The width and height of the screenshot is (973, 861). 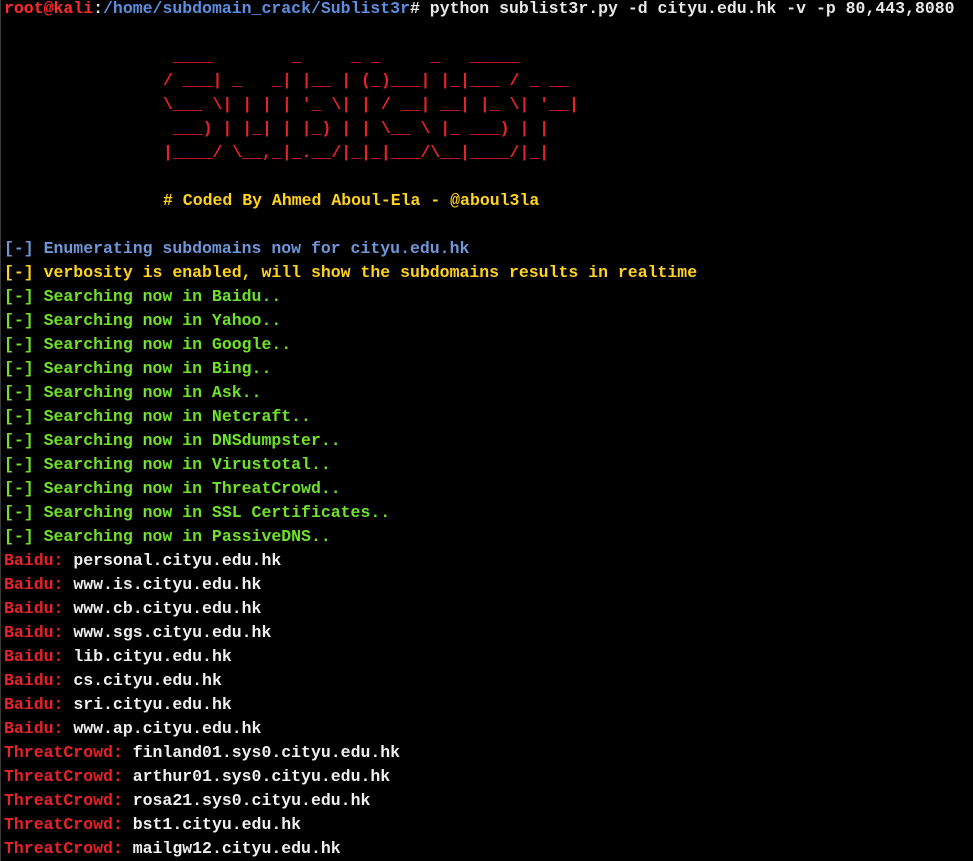 What do you see at coordinates (172, 560) in the screenshot?
I see `result-domain: personal.cityu.edu.hk` at bounding box center [172, 560].